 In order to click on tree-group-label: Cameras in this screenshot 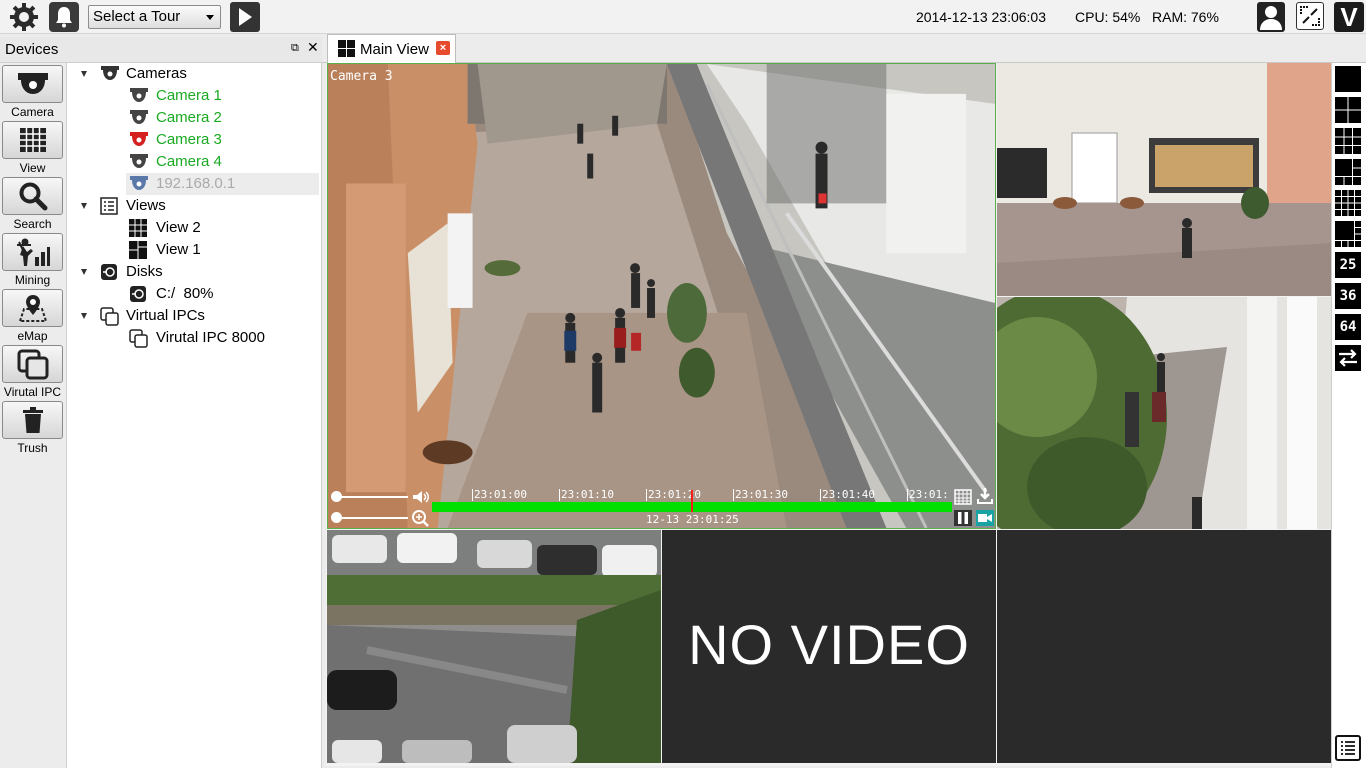, I will do `click(156, 73)`.